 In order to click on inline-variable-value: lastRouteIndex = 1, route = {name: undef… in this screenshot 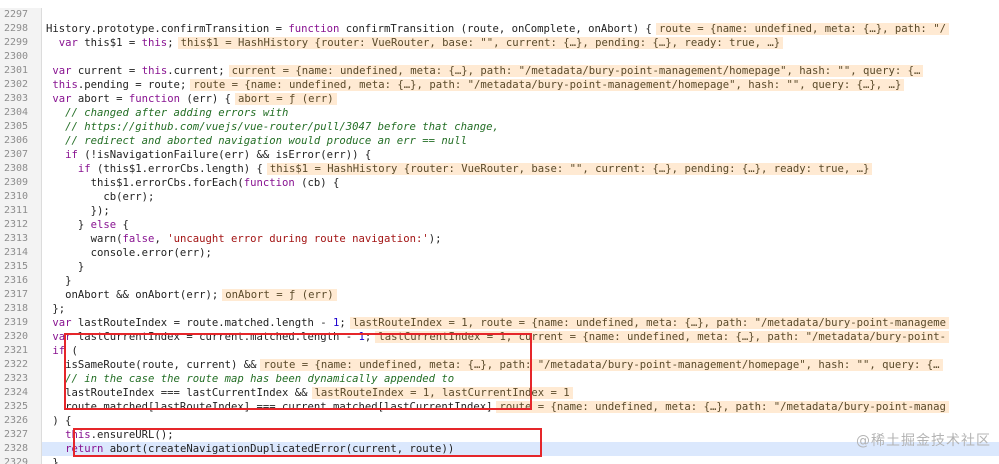, I will do `click(649, 323)`.